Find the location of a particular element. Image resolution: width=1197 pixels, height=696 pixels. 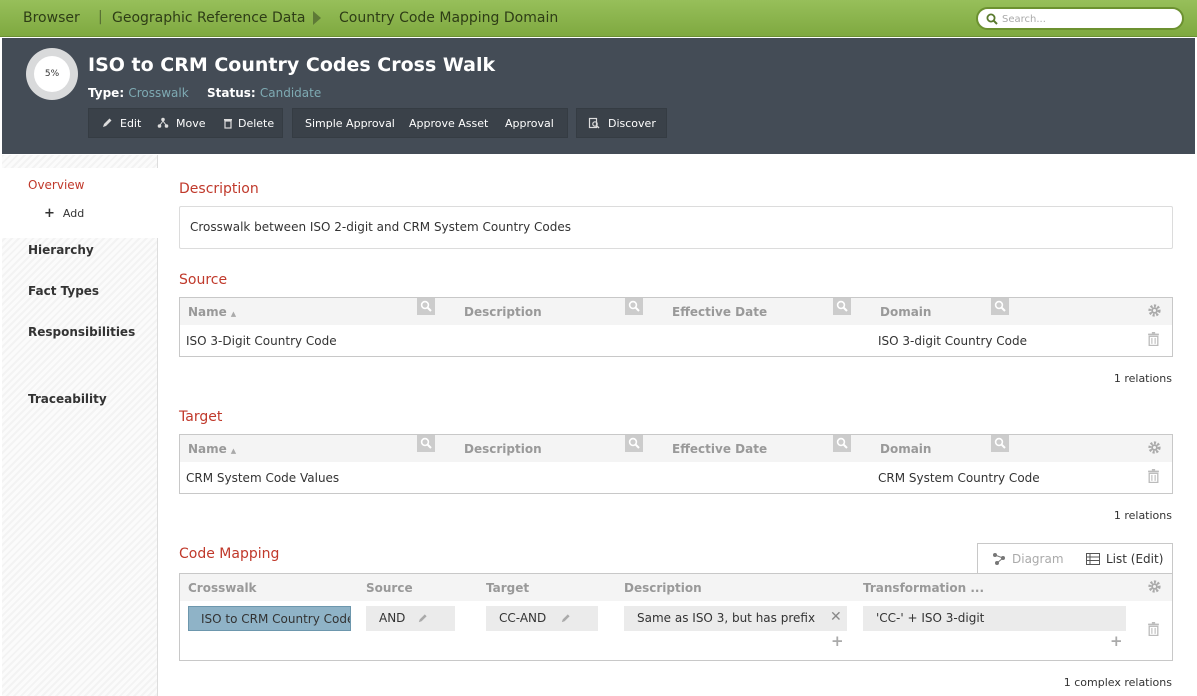

asset-status: Status: Candidate is located at coordinates (264, 93).